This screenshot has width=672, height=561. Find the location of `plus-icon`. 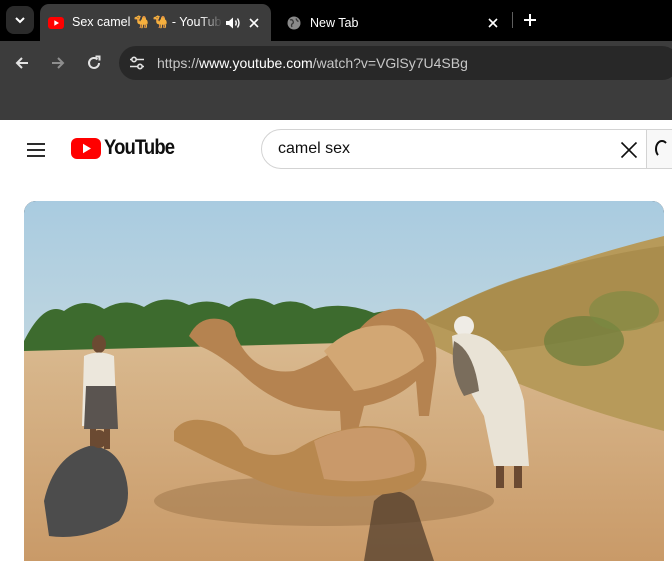

plus-icon is located at coordinates (530, 20).